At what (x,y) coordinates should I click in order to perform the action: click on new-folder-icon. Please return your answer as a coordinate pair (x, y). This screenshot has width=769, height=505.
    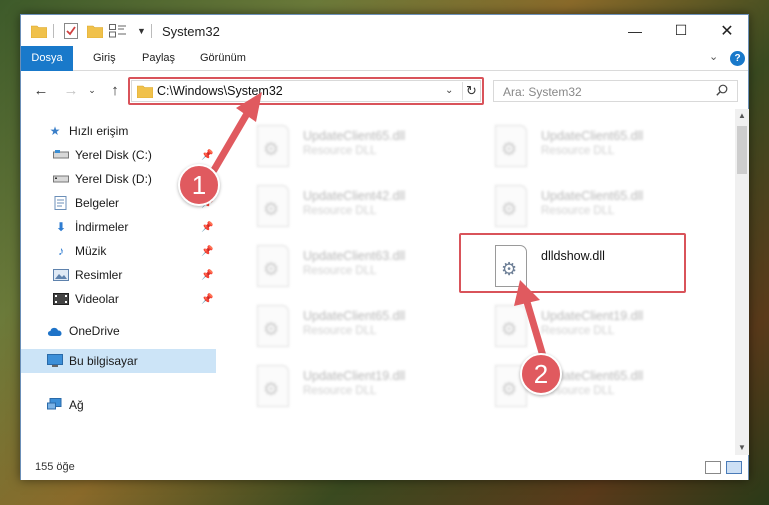
    Looking at the image, I should click on (95, 31).